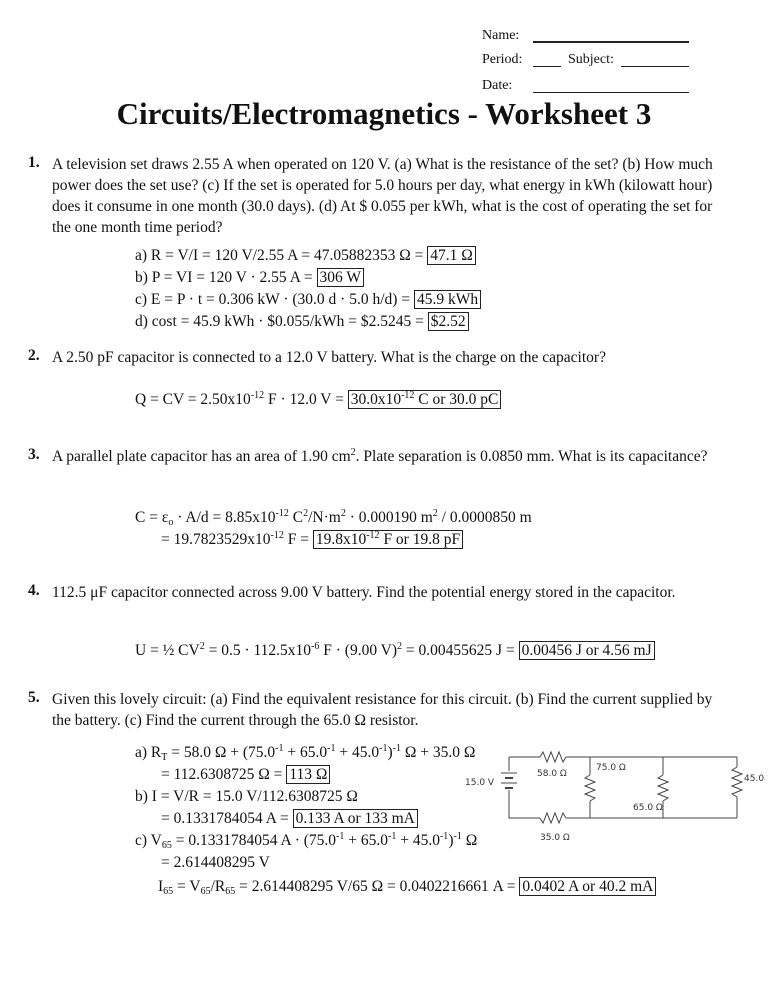  I want to click on solution-work: a) R, so click(148, 752).